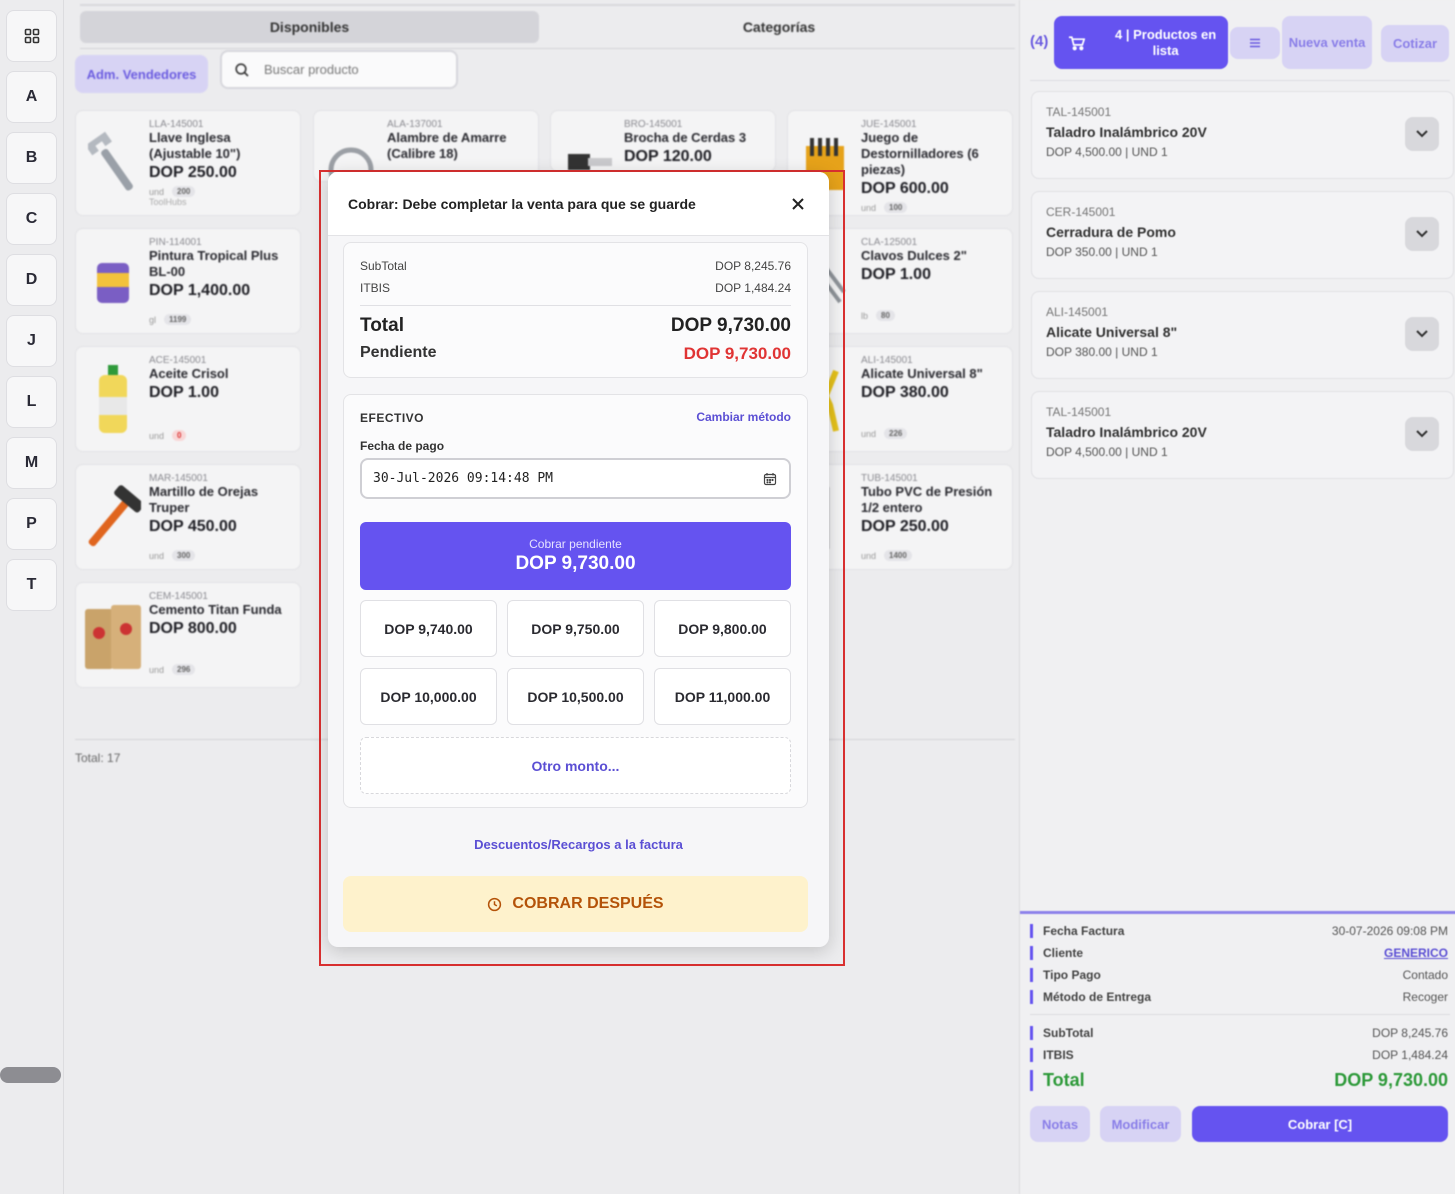  I want to click on subtotal-row: SubTotal DOP 8,245.76, so click(575, 266).